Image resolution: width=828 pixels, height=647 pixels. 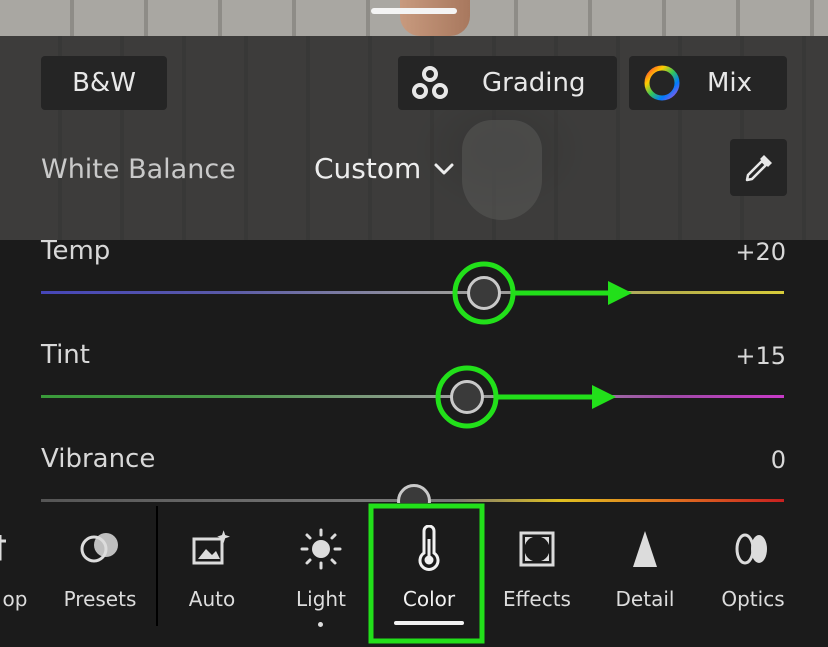 I want to click on tool-presets-label: Presets, so click(x=100, y=599).